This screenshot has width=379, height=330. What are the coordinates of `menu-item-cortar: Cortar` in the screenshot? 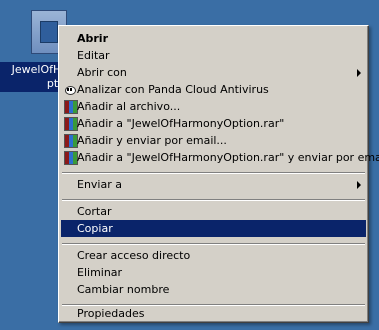 It's located at (213, 211).